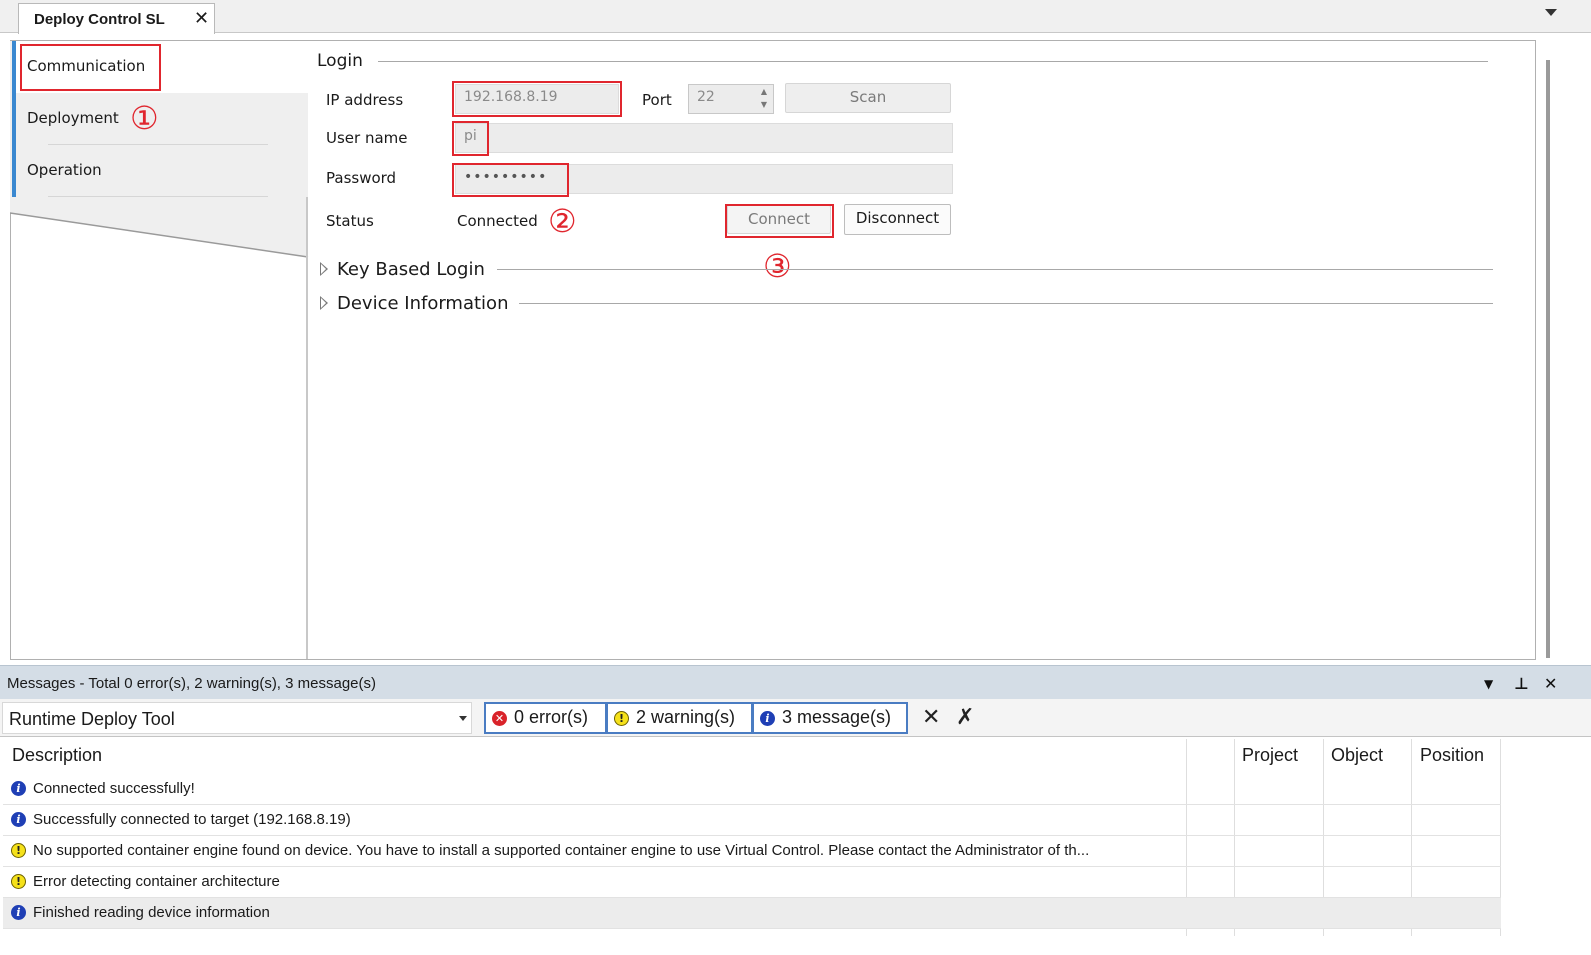 The image size is (1591, 955). What do you see at coordinates (158, 196) in the screenshot?
I see `separator` at bounding box center [158, 196].